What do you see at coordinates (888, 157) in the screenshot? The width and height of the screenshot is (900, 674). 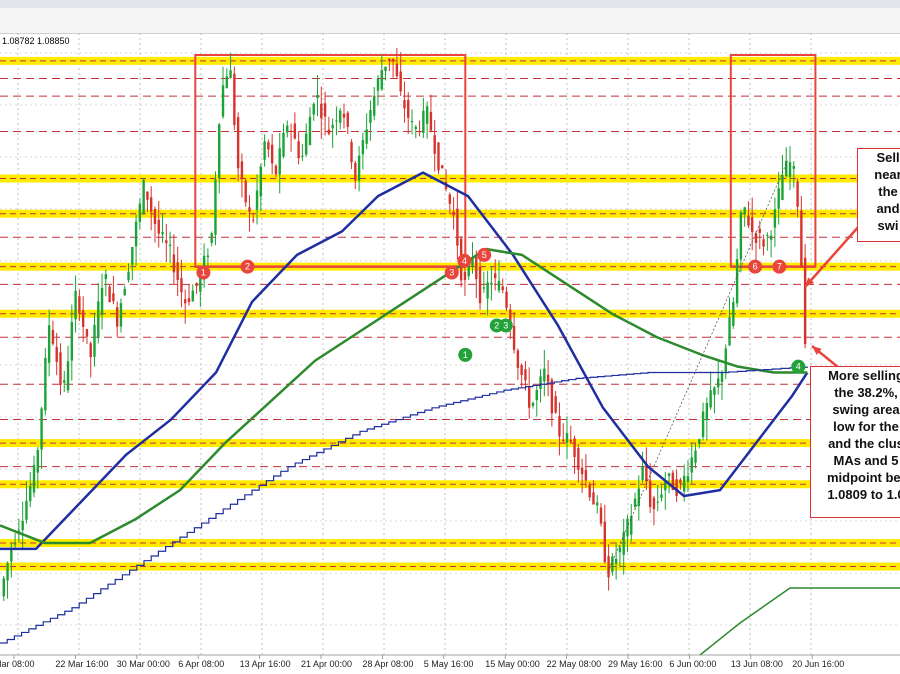 I see `annotation-line: Sell` at bounding box center [888, 157].